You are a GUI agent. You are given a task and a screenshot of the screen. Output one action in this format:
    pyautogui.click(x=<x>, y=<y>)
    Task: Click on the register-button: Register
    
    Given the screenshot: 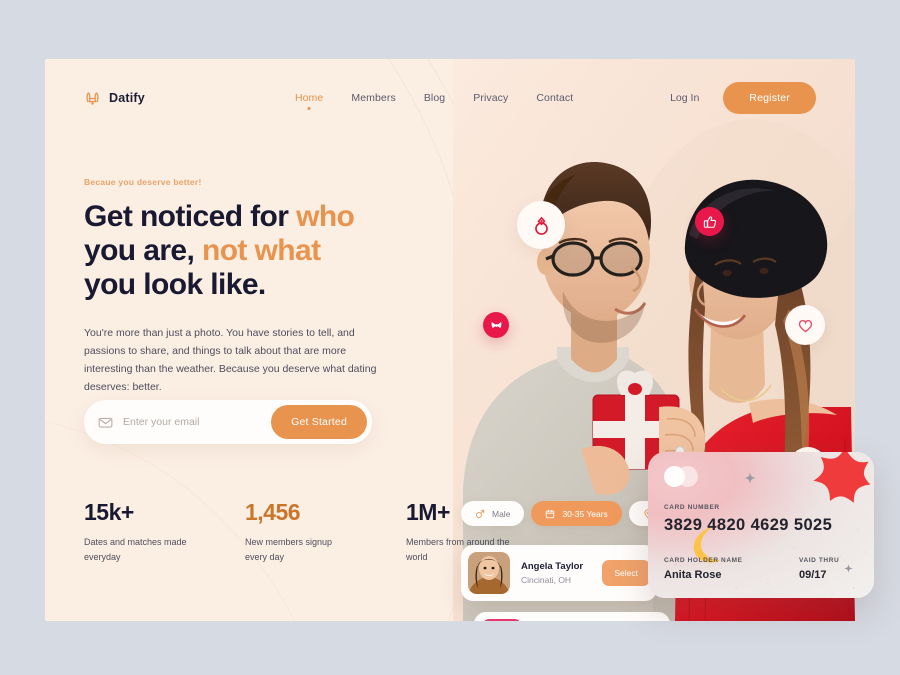 What is the action you would take?
    pyautogui.click(x=769, y=98)
    